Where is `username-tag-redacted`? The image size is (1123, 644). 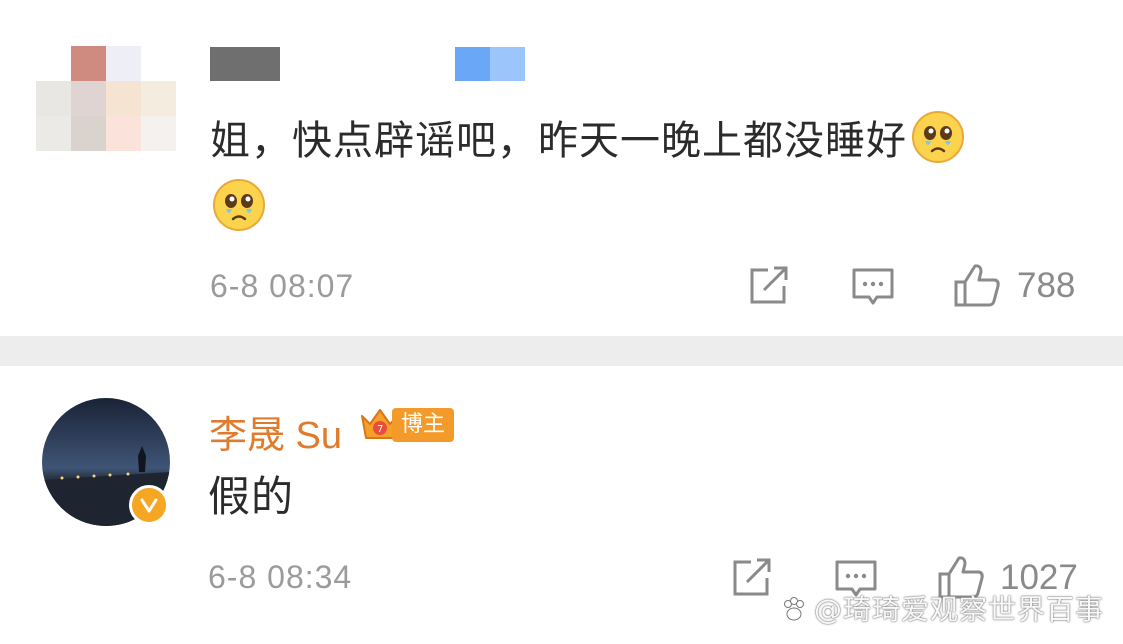
username-tag-redacted is located at coordinates (490, 64).